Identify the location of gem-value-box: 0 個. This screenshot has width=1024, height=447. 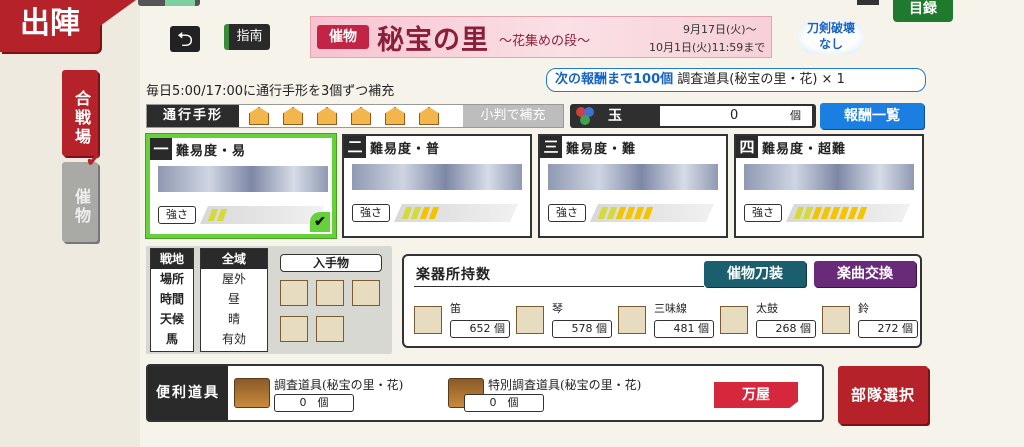
(736, 116).